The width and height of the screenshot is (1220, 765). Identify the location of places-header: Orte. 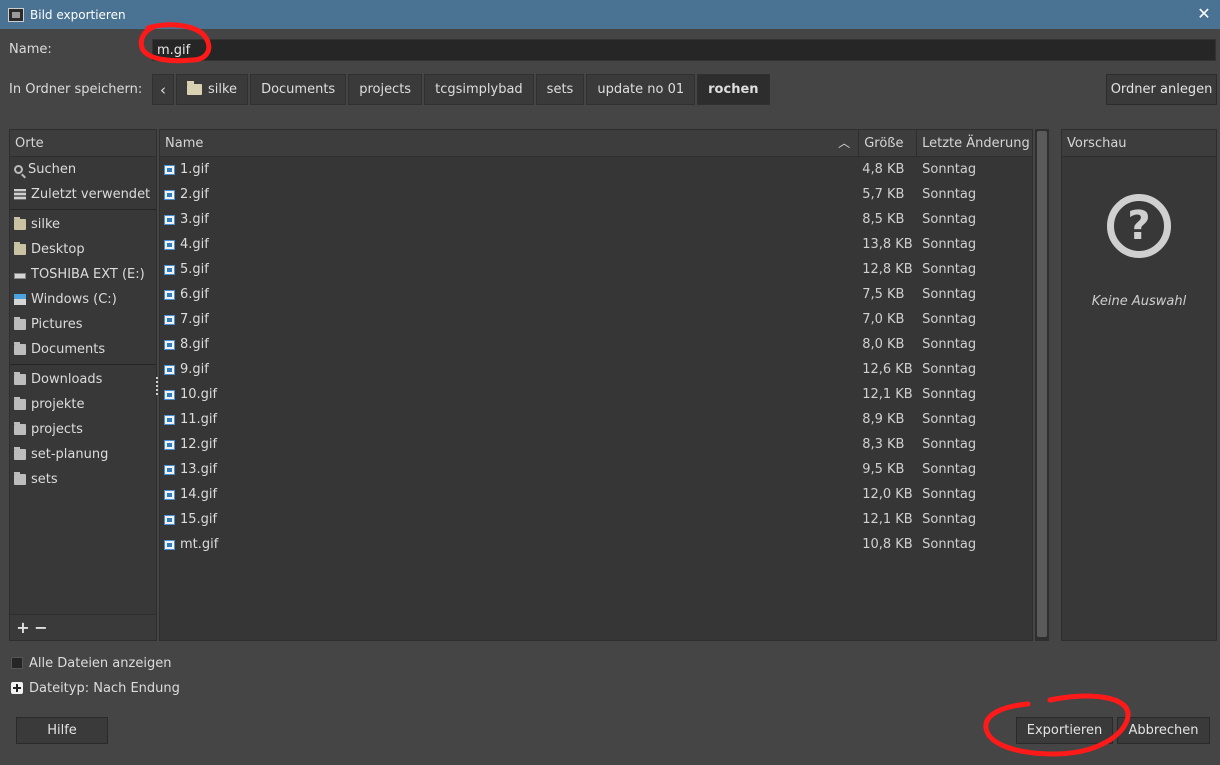
(83, 143).